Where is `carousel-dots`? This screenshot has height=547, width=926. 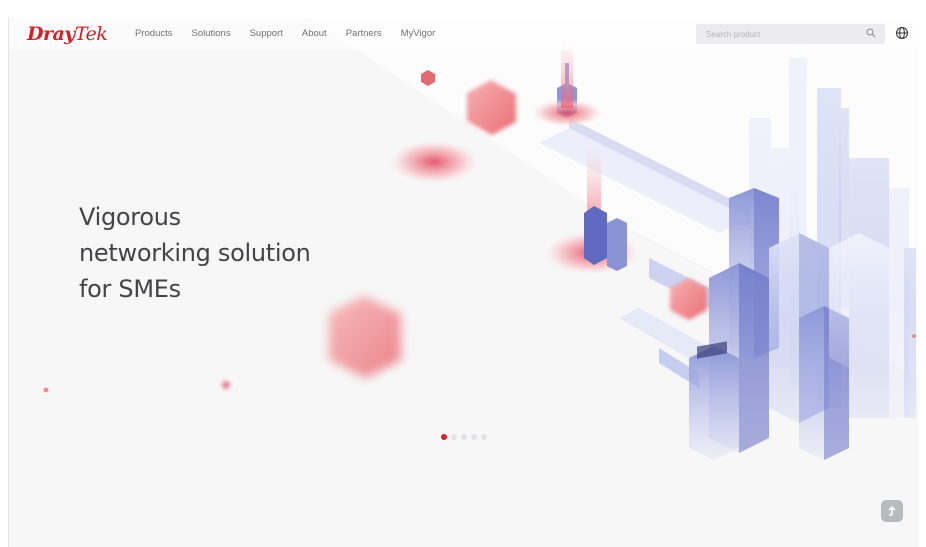
carousel-dots is located at coordinates (464, 437).